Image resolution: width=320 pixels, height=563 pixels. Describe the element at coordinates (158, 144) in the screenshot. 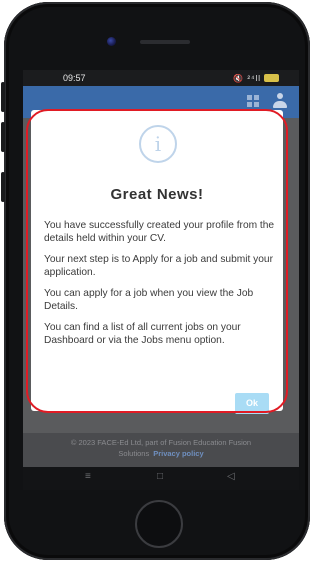

I see `info-icon: i` at that location.